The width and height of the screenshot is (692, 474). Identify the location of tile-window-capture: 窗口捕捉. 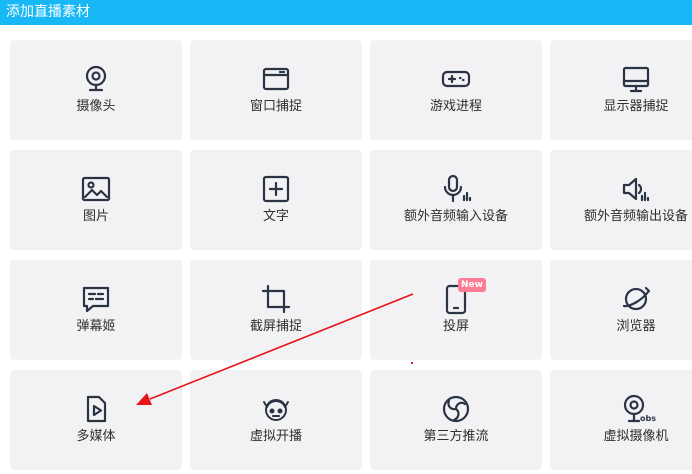
(276, 90).